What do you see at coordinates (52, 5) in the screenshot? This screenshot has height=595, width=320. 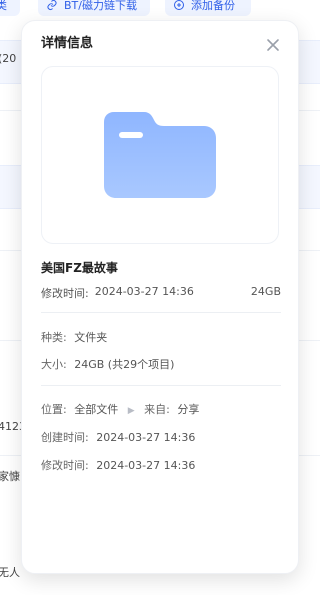 I see `link-icon` at bounding box center [52, 5].